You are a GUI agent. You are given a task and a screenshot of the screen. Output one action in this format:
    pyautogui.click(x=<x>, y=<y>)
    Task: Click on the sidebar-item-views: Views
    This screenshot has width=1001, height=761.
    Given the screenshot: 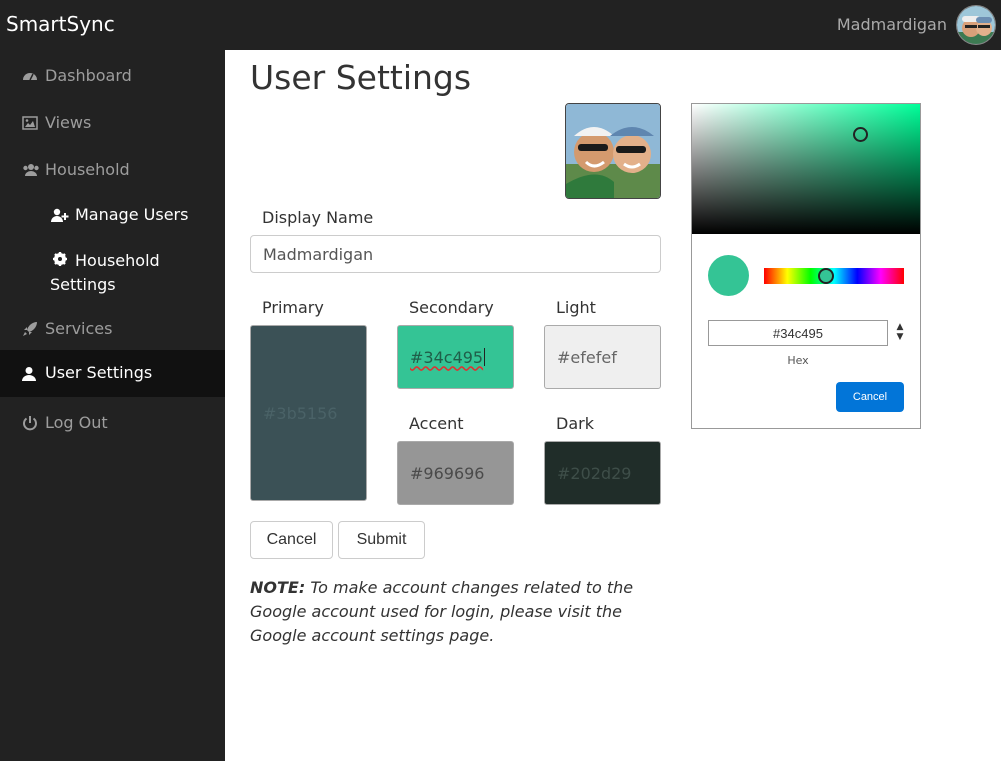 What is the action you would take?
    pyautogui.click(x=112, y=125)
    